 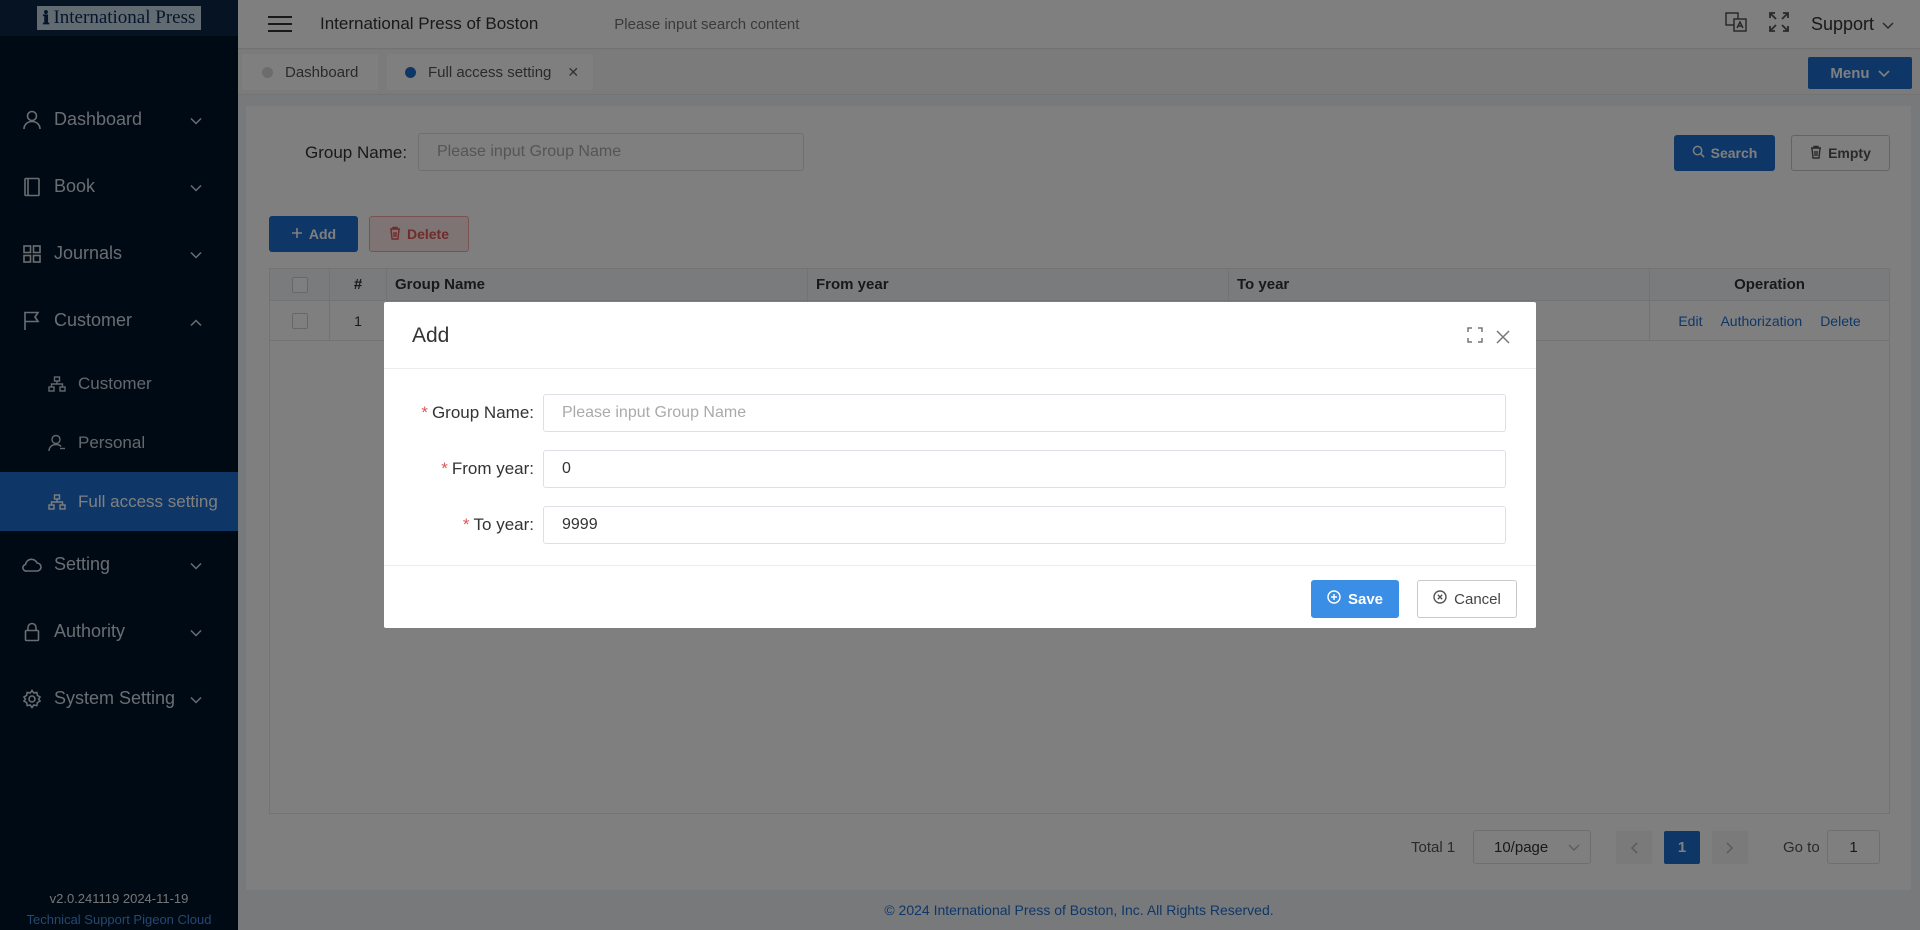 I want to click on group-name-label: Group Name:, so click(x=482, y=412).